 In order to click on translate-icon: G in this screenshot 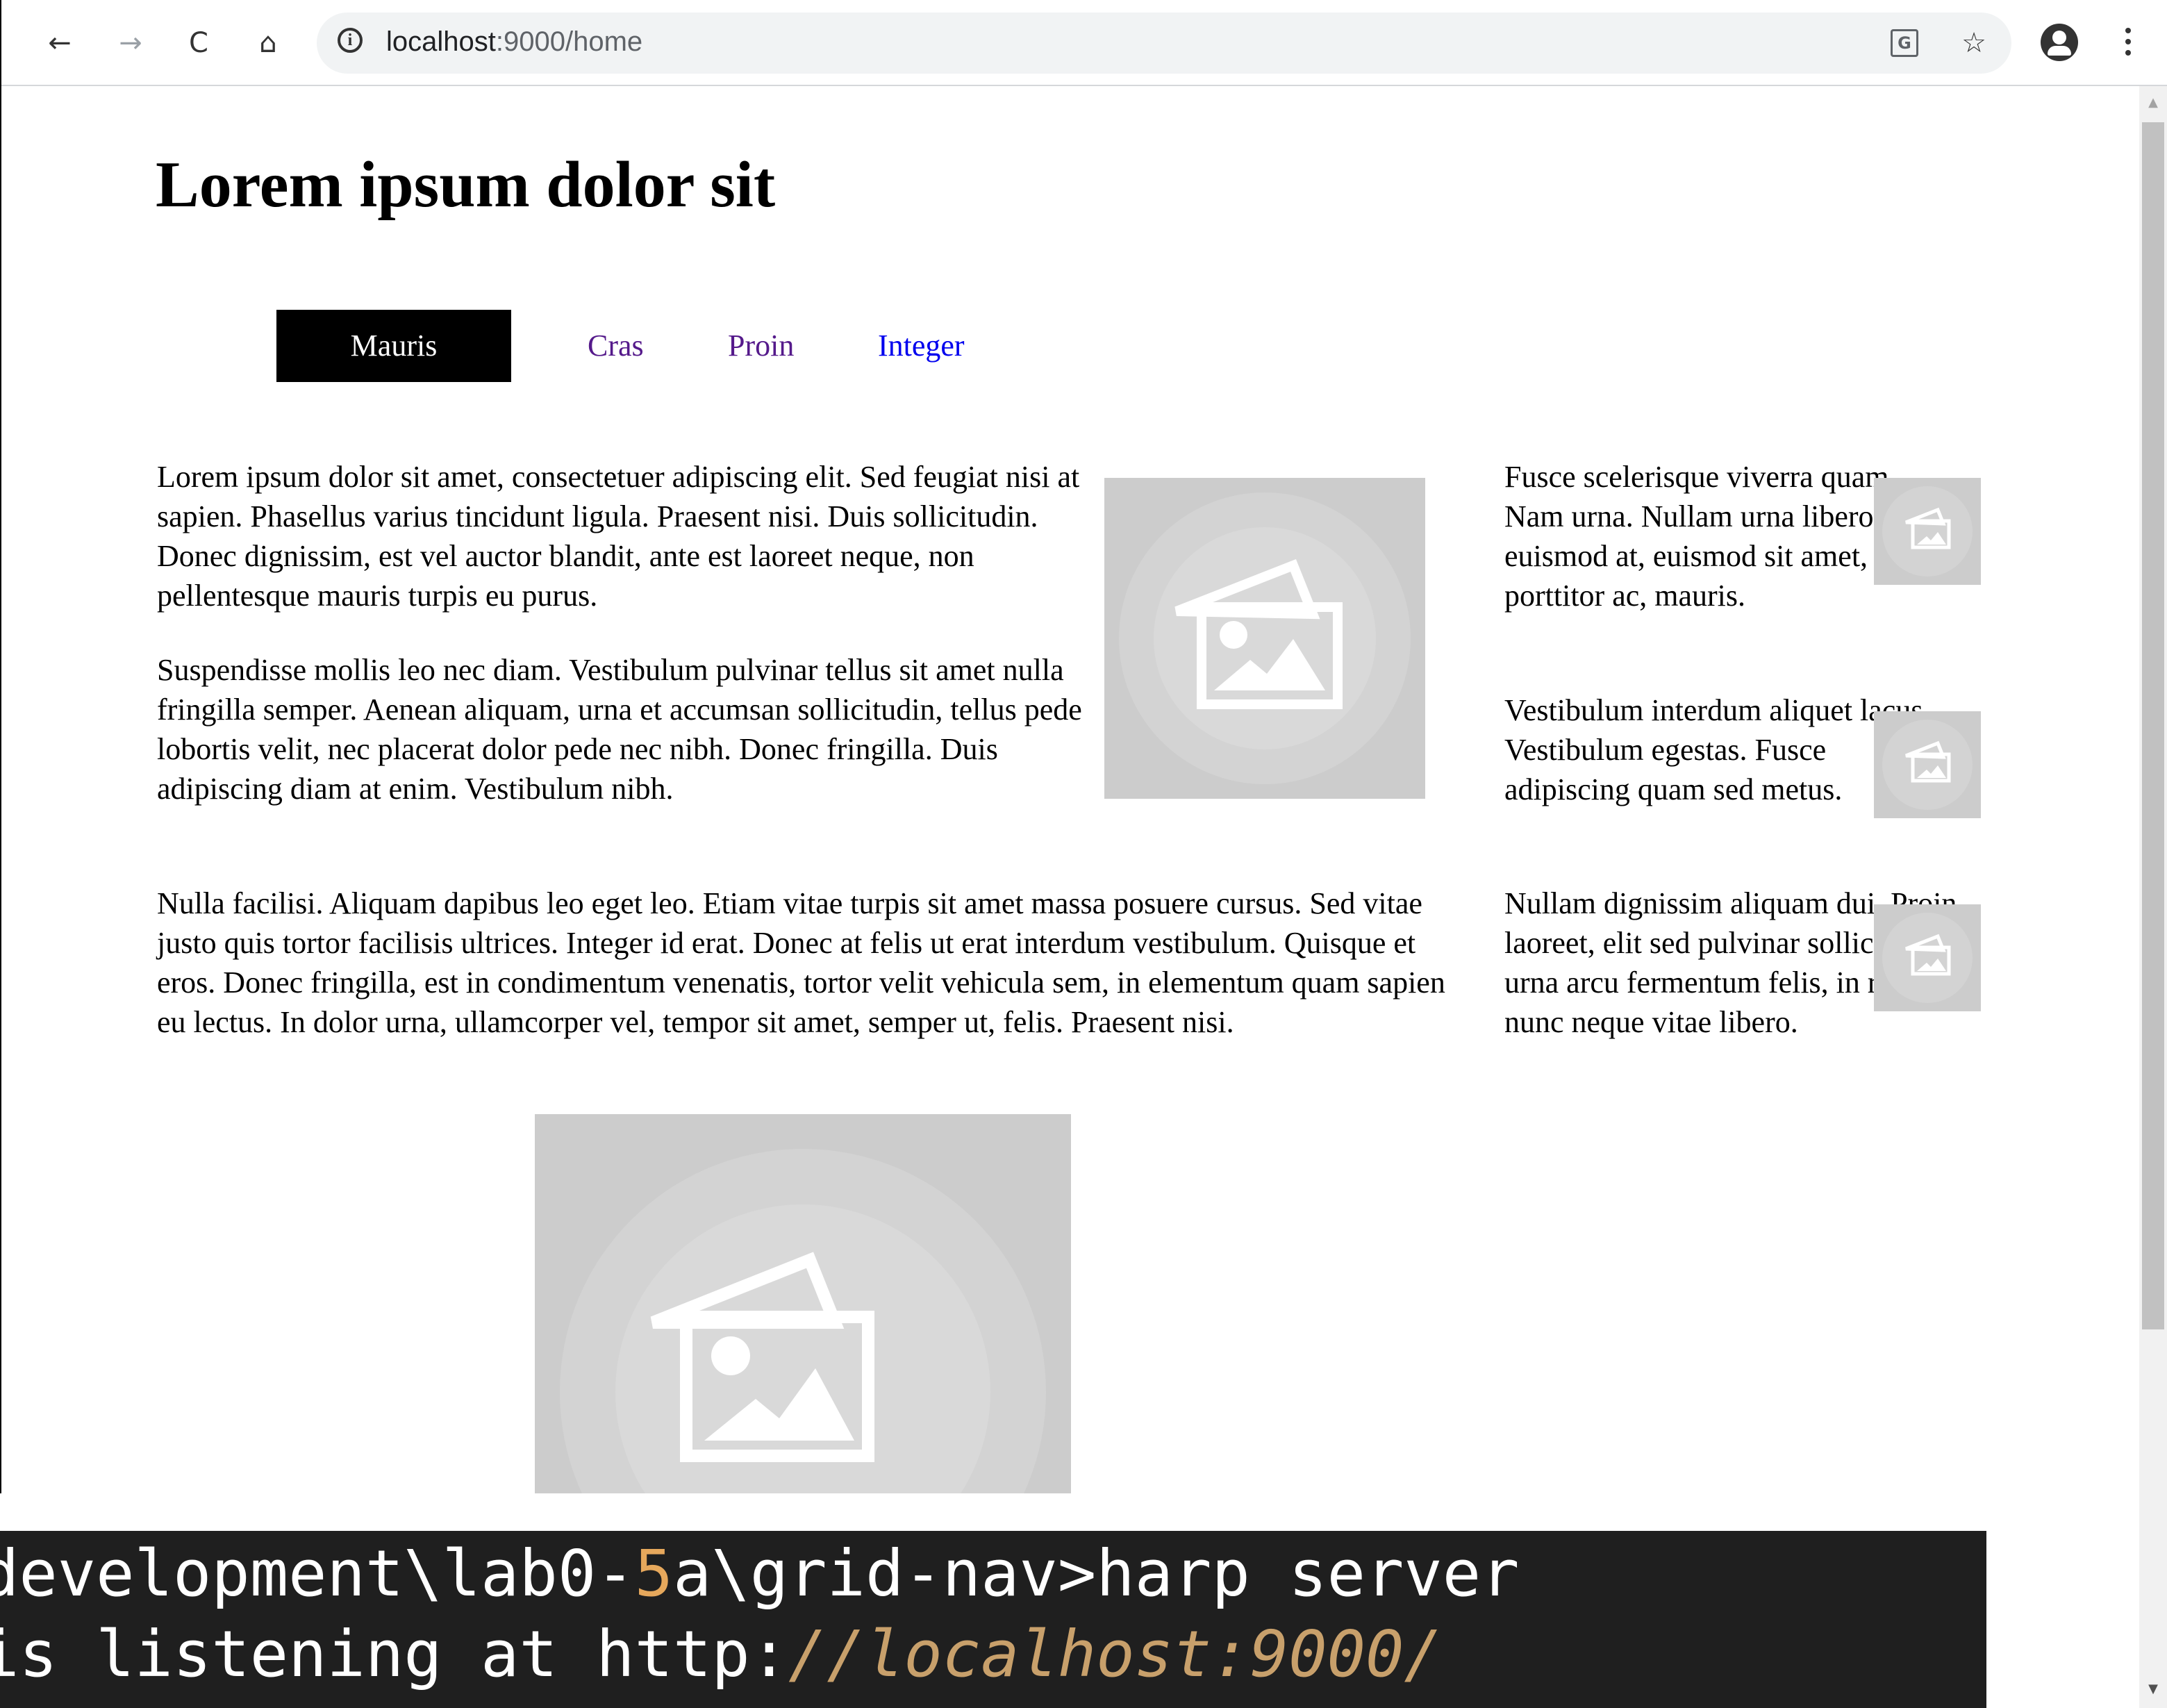, I will do `click(1904, 43)`.